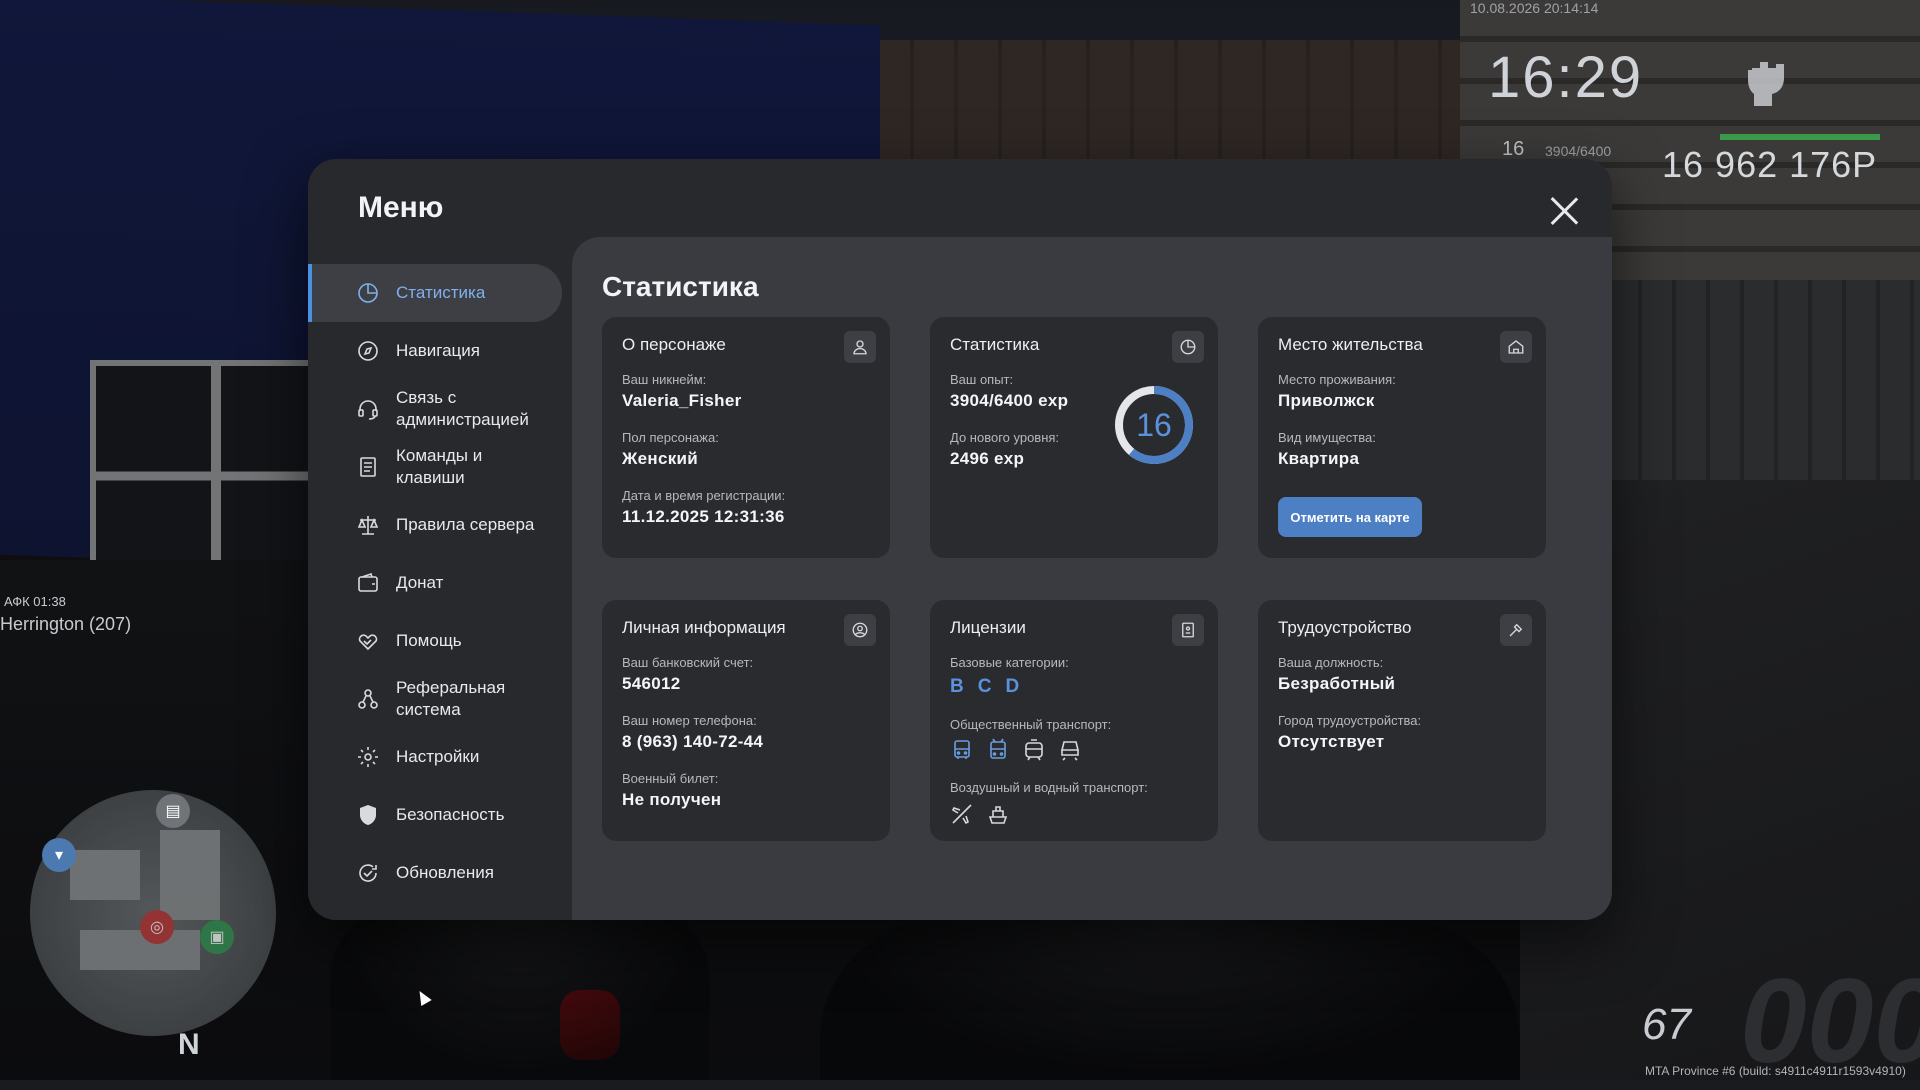  Describe the element at coordinates (962, 750) in the screenshot. I see `bus-icon` at that location.